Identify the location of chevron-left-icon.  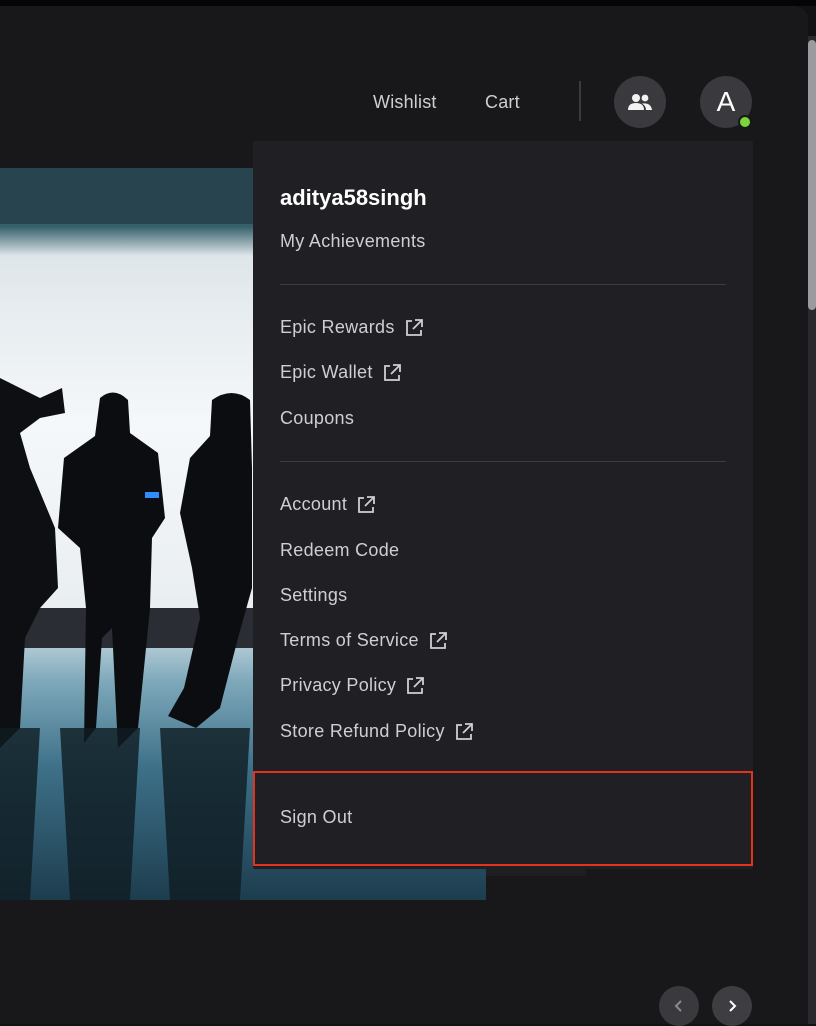
(678, 1006).